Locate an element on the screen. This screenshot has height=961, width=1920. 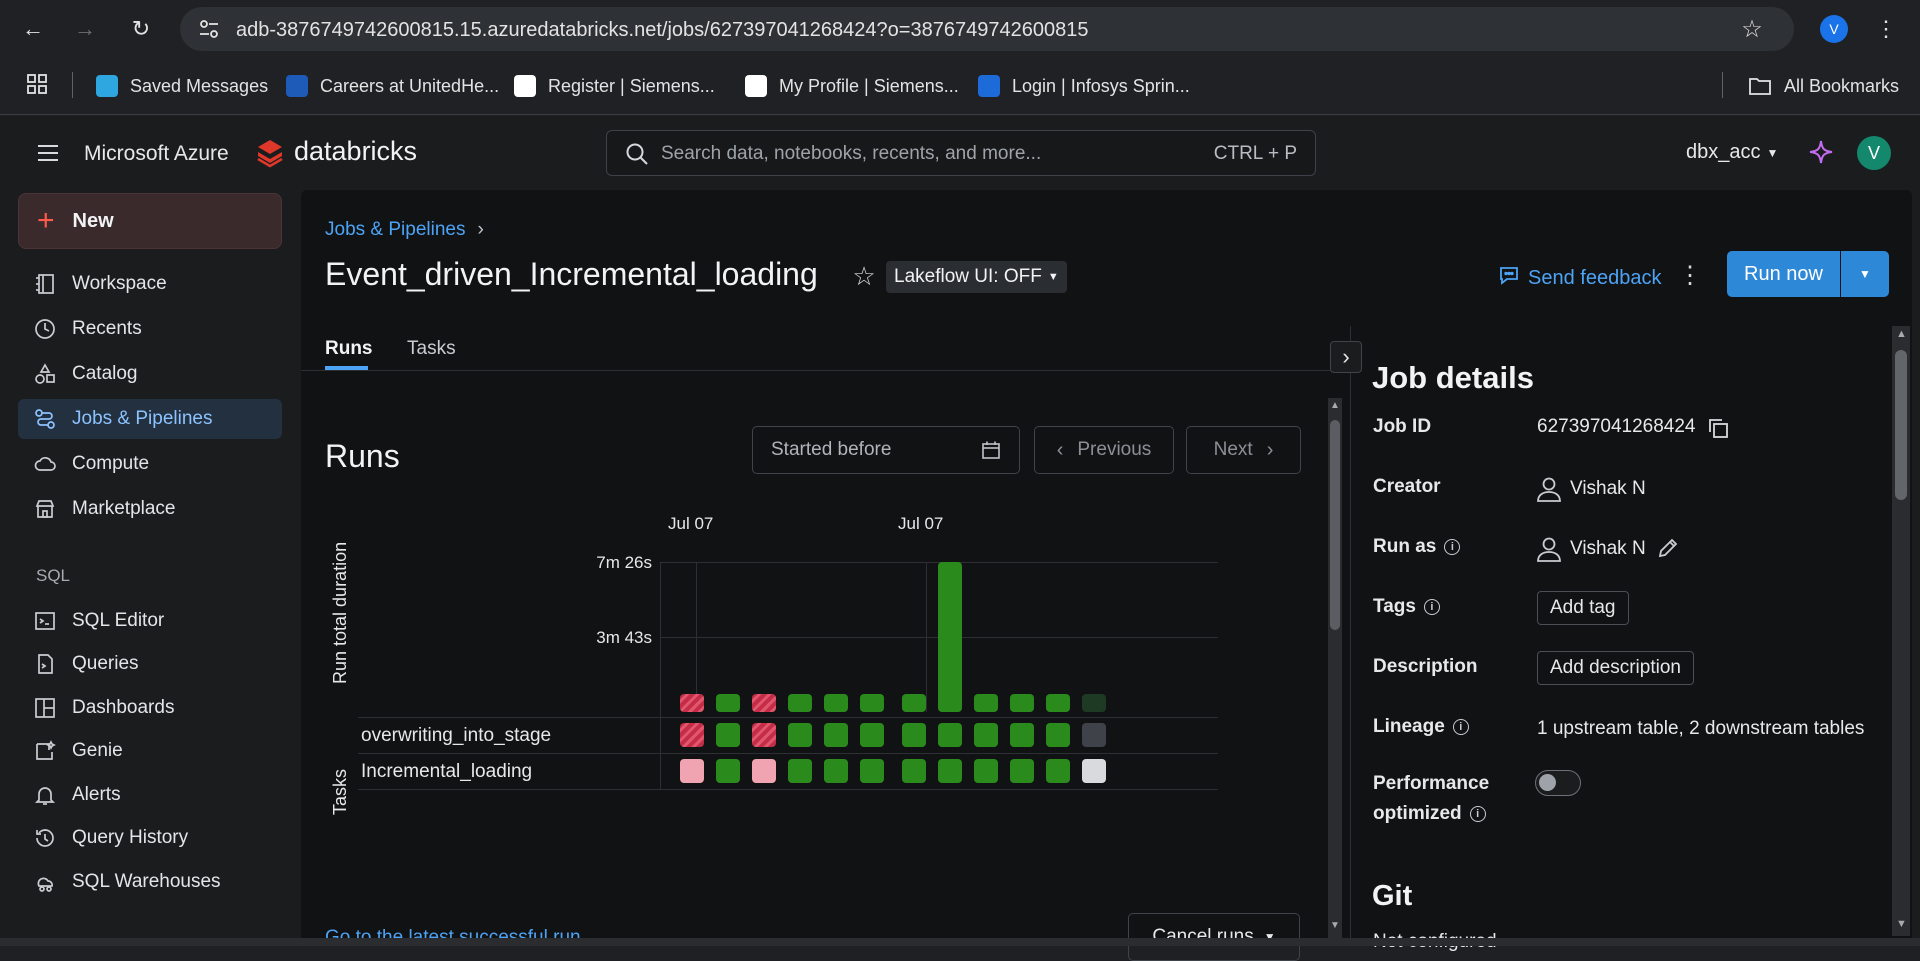
forward-icon: → is located at coordinates (85, 29).